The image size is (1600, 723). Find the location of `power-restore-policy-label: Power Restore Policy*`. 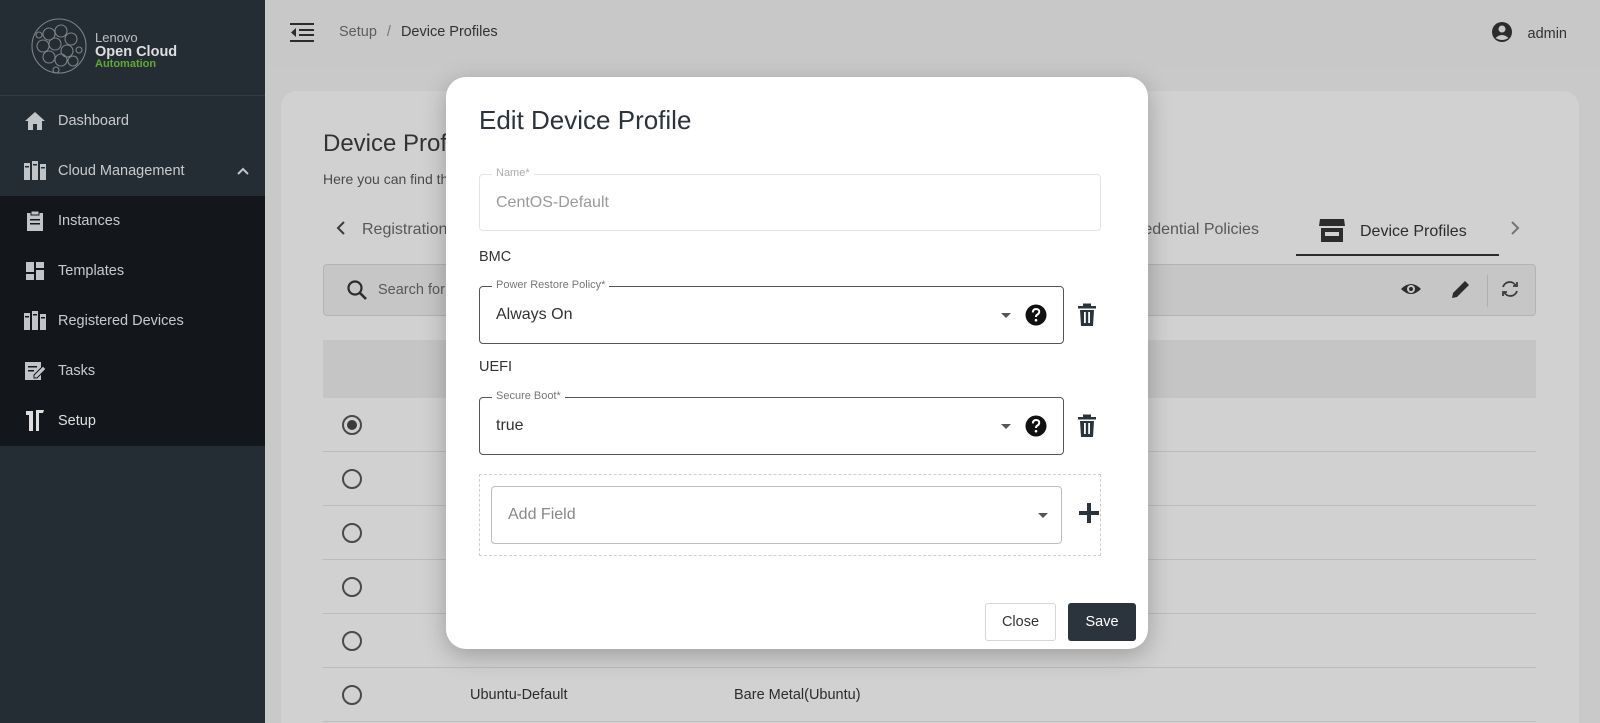

power-restore-policy-label: Power Restore Policy* is located at coordinates (551, 285).